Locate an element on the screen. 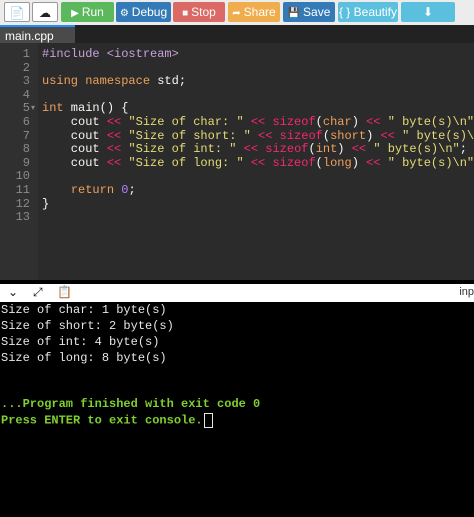 This screenshot has width=474, height=517. code-text: #include <iostream> is located at coordinates (110, 54).